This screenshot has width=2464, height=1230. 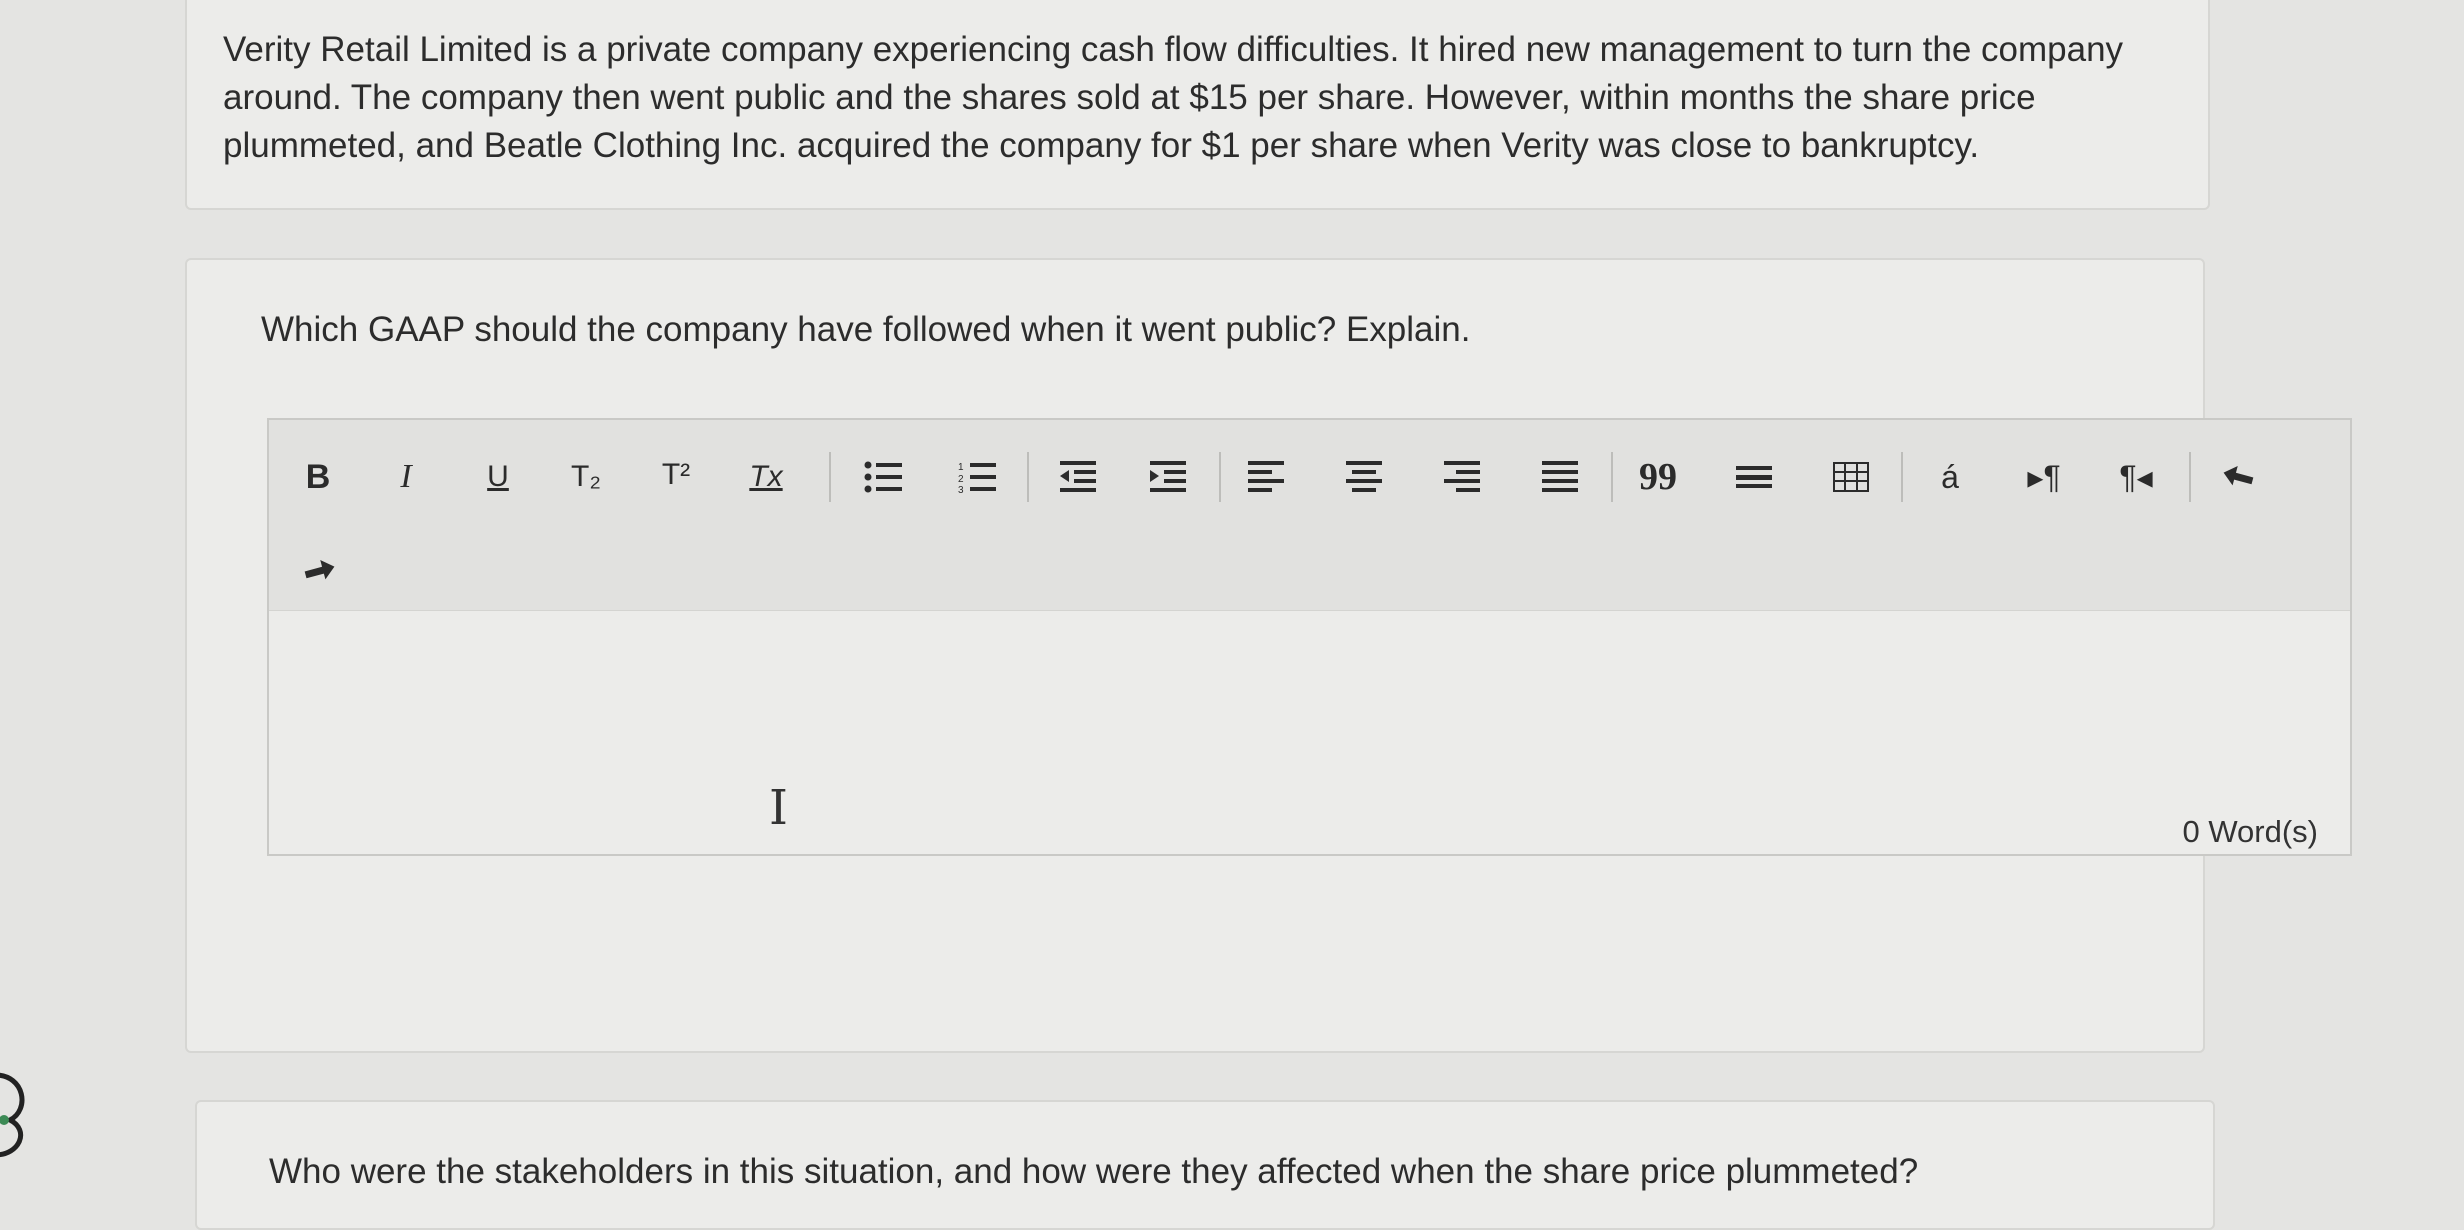 I want to click on italic-icon: I, so click(x=406, y=477).